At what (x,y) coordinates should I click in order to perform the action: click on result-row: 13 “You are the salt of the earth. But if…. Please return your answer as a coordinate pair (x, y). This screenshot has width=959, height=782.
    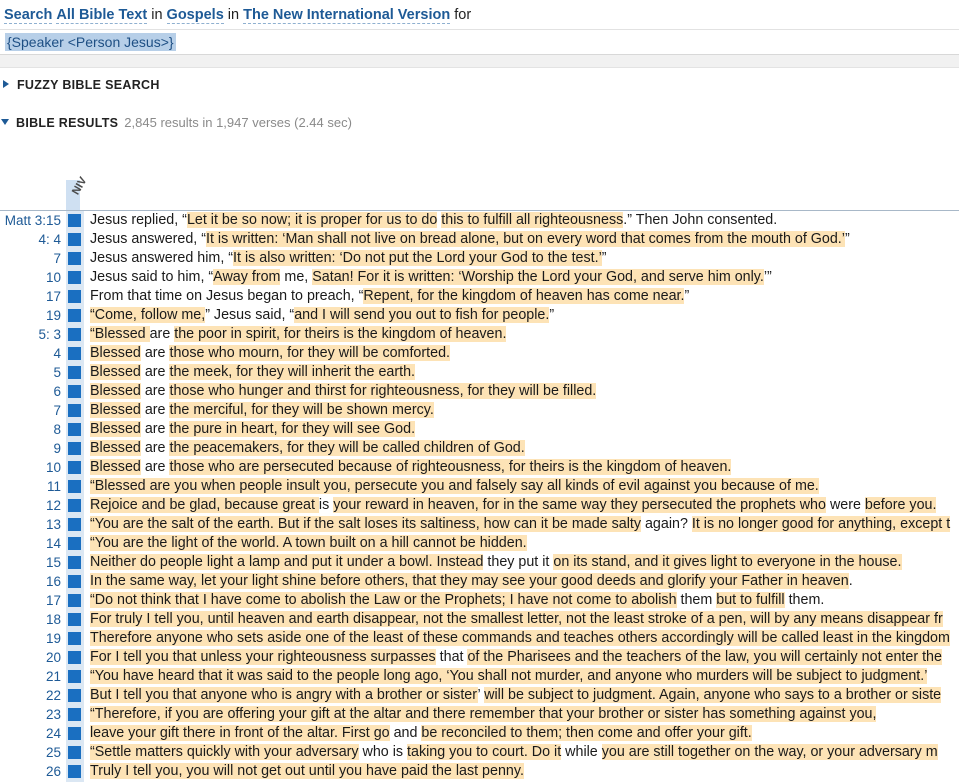
    Looking at the image, I should click on (479, 524).